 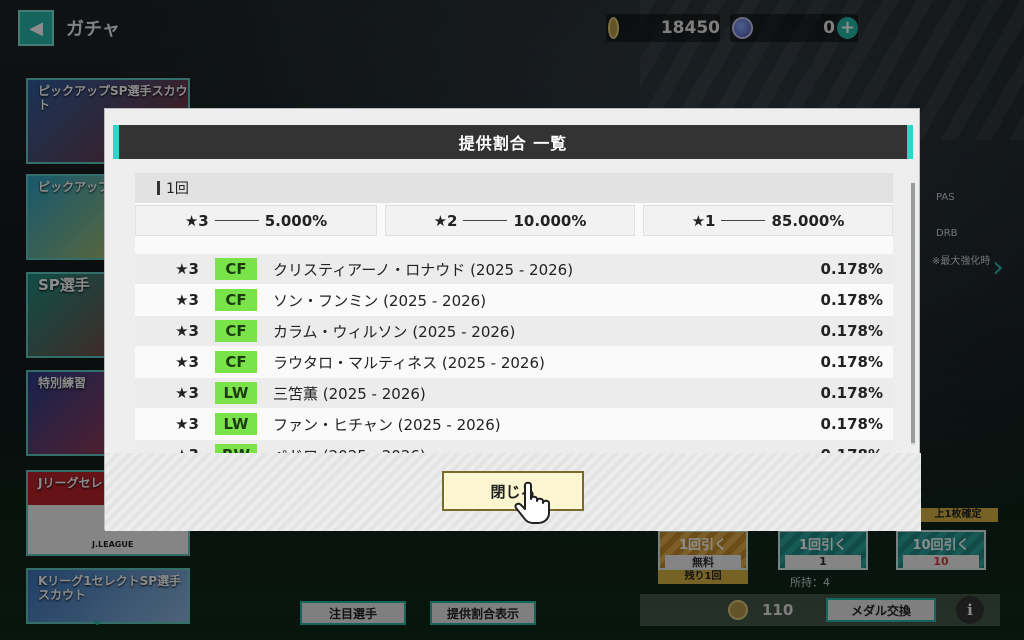 What do you see at coordinates (808, 220) in the screenshot?
I see `rate-value: 85.000%` at bounding box center [808, 220].